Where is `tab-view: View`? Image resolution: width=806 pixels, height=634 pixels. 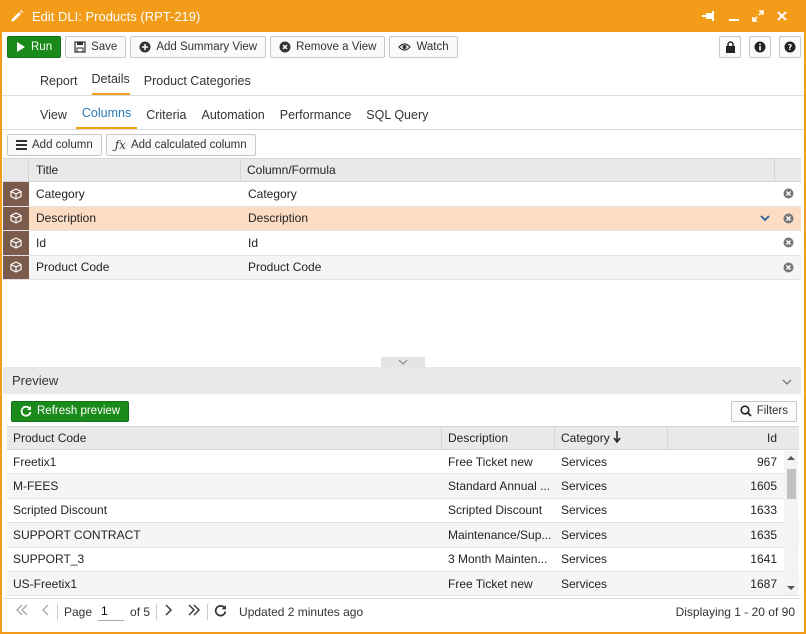
tab-view: View is located at coordinates (53, 118).